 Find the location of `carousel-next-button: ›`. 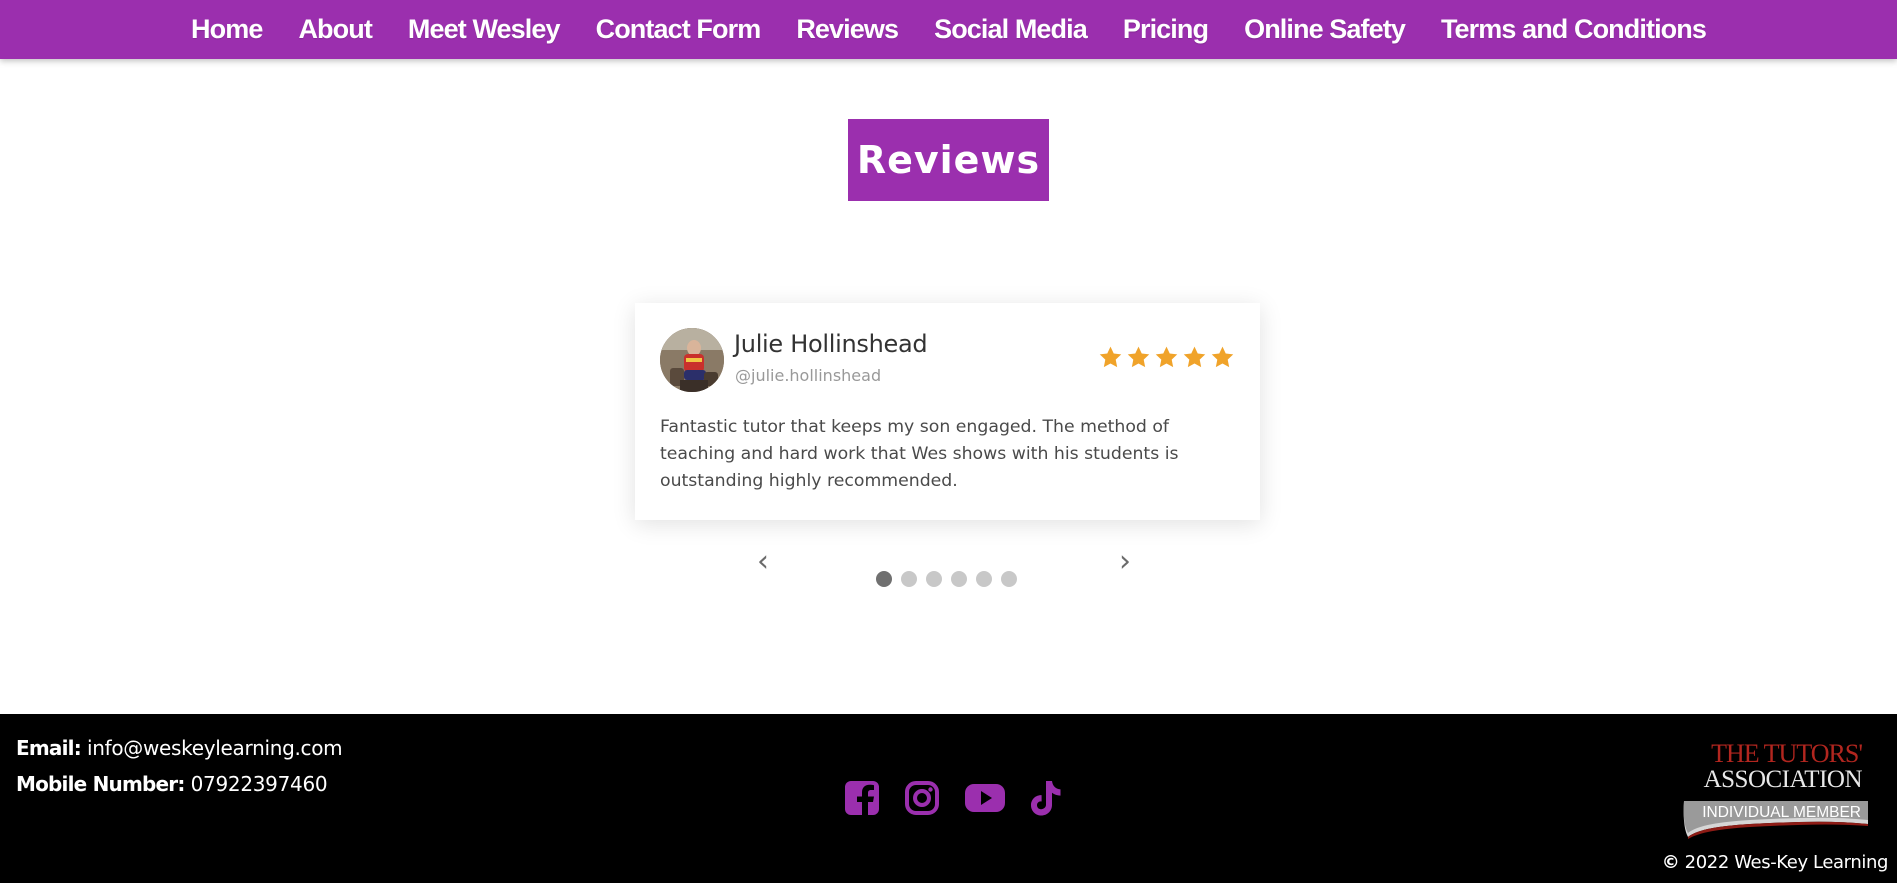

carousel-next-button: › is located at coordinates (1125, 562).